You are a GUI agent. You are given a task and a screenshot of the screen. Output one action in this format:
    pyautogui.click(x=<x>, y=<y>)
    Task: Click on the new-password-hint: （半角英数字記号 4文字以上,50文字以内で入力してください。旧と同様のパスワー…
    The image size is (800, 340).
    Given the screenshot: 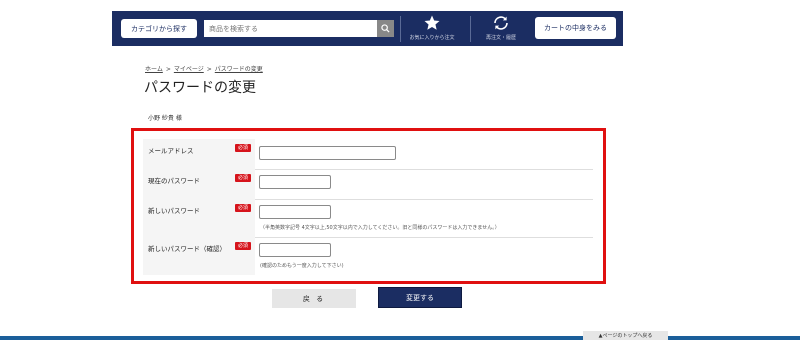 What is the action you would take?
    pyautogui.click(x=380, y=228)
    